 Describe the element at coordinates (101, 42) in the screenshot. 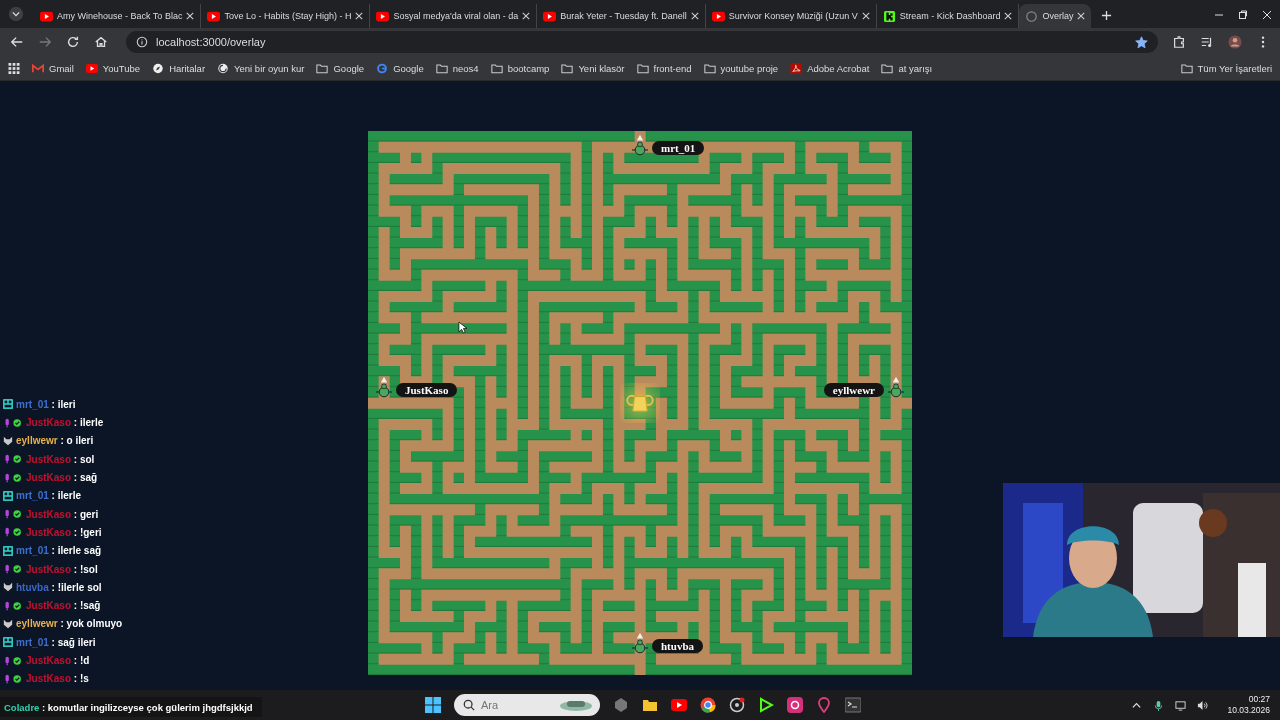

I see `home-icon` at that location.